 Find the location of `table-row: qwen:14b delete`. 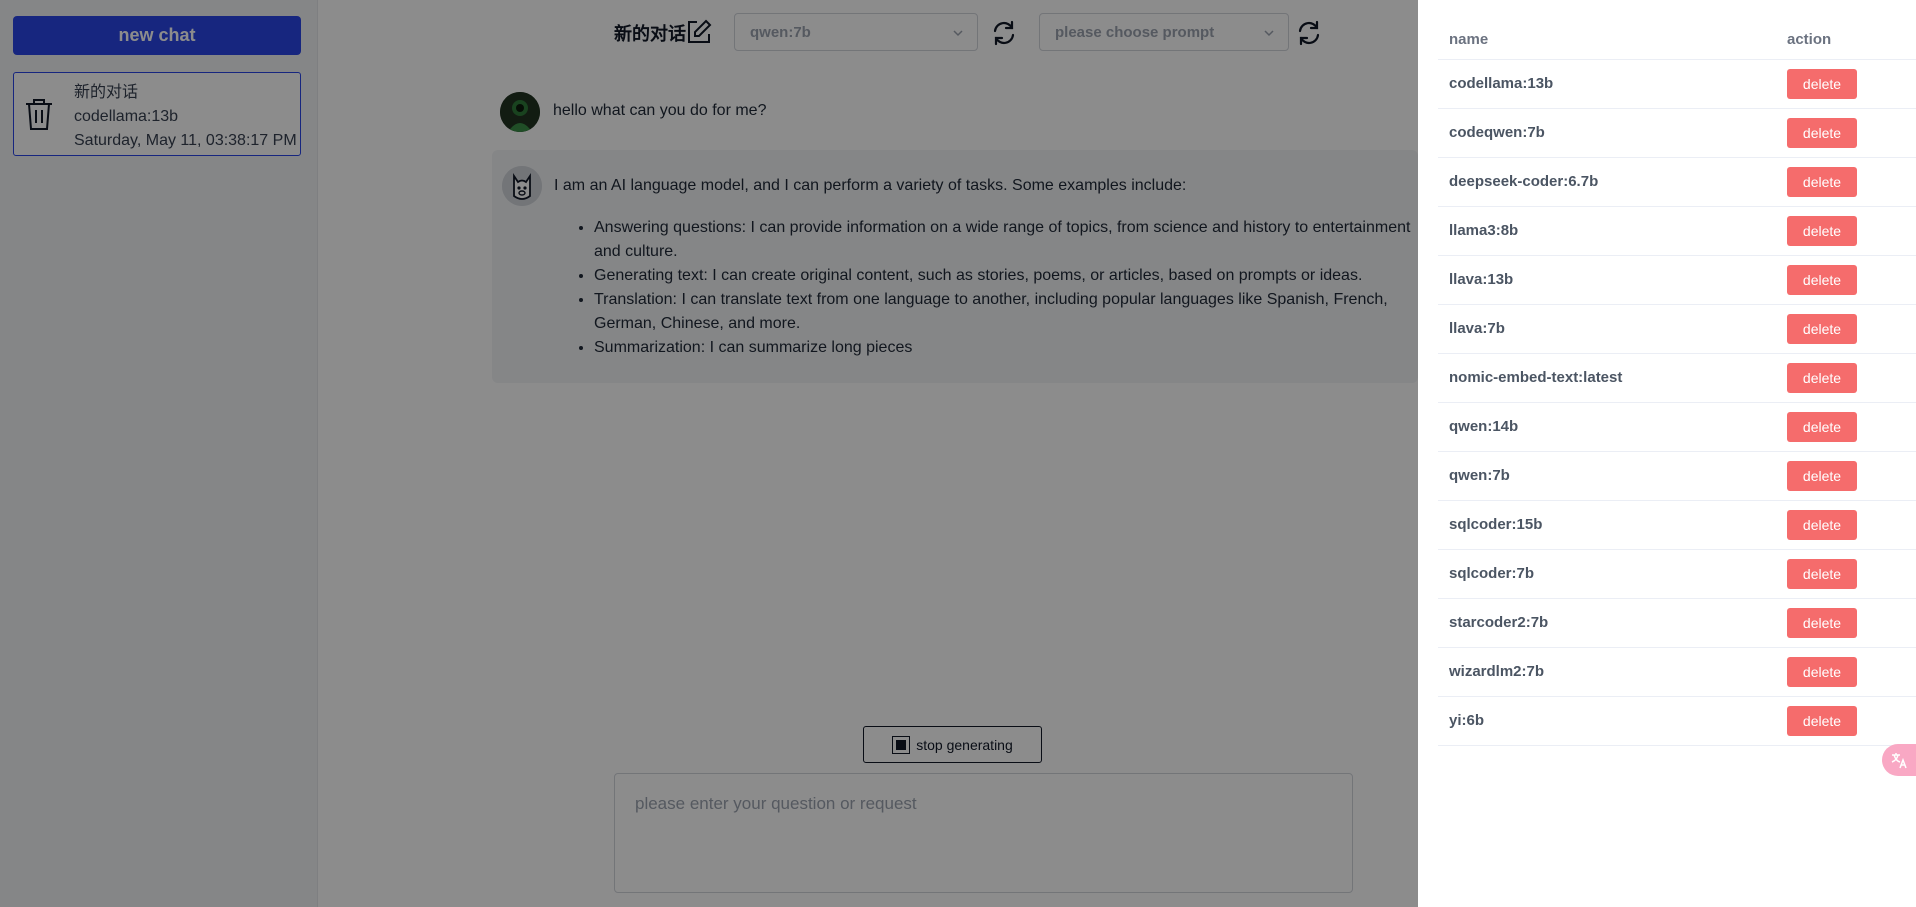

table-row: qwen:14b delete is located at coordinates (1677, 427).